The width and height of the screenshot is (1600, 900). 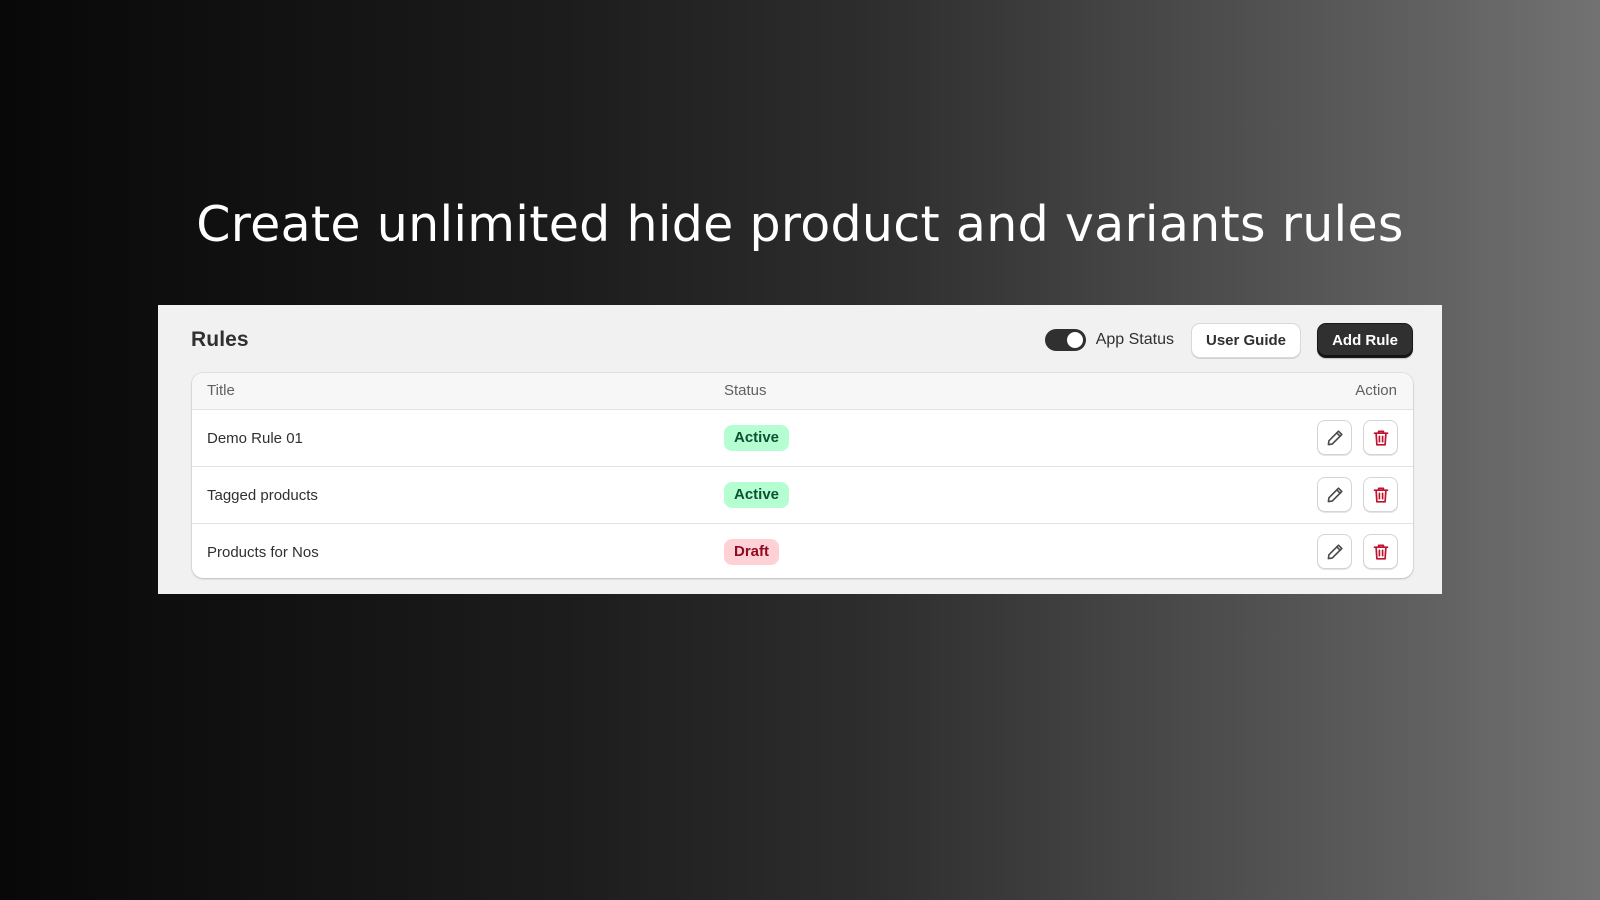 What do you see at coordinates (263, 552) in the screenshot?
I see `rule-title: Products for Nos` at bounding box center [263, 552].